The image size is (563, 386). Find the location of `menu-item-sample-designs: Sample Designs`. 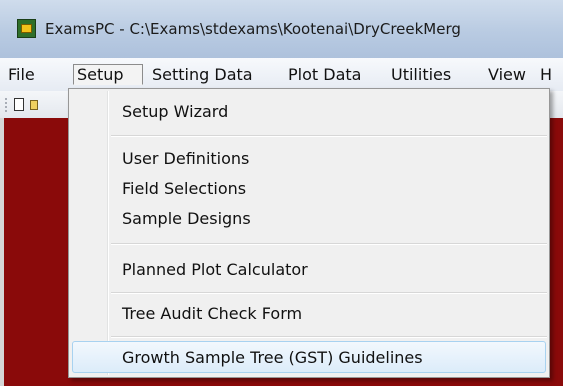

menu-item-sample-designs: Sample Designs is located at coordinates (186, 219).